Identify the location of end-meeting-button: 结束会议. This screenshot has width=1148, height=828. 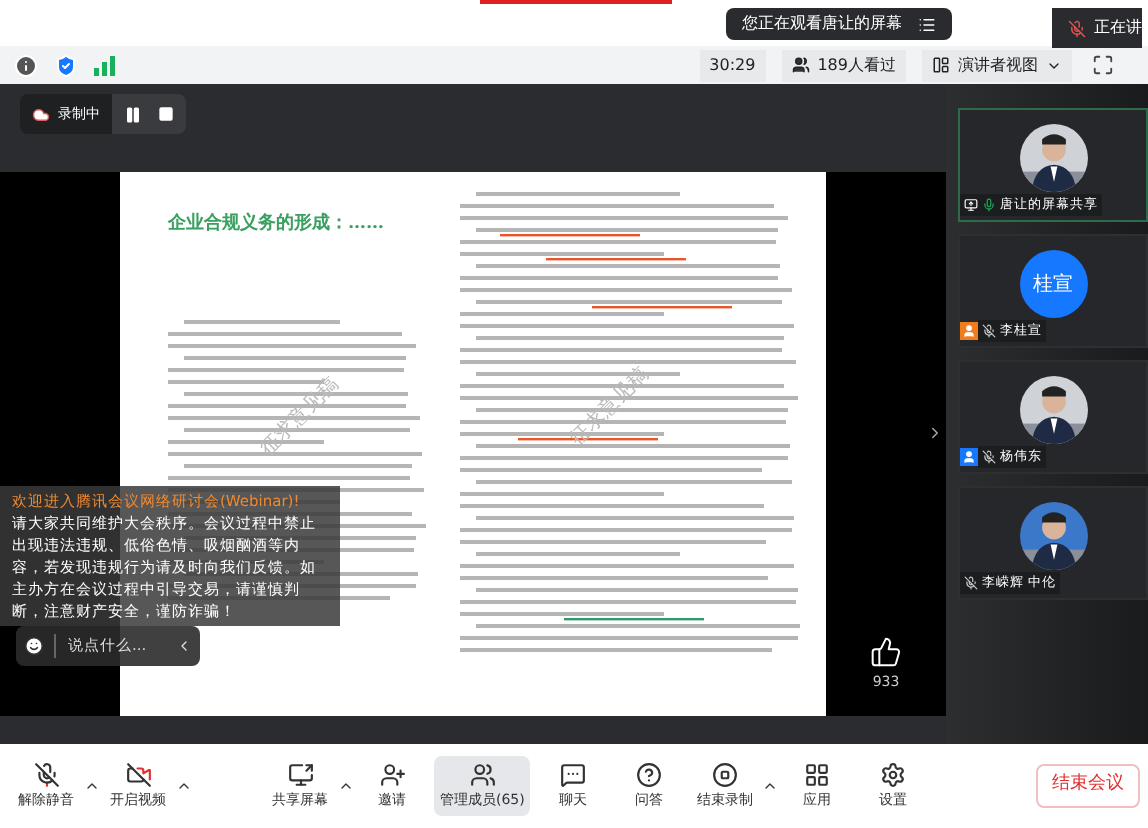
(1088, 786).